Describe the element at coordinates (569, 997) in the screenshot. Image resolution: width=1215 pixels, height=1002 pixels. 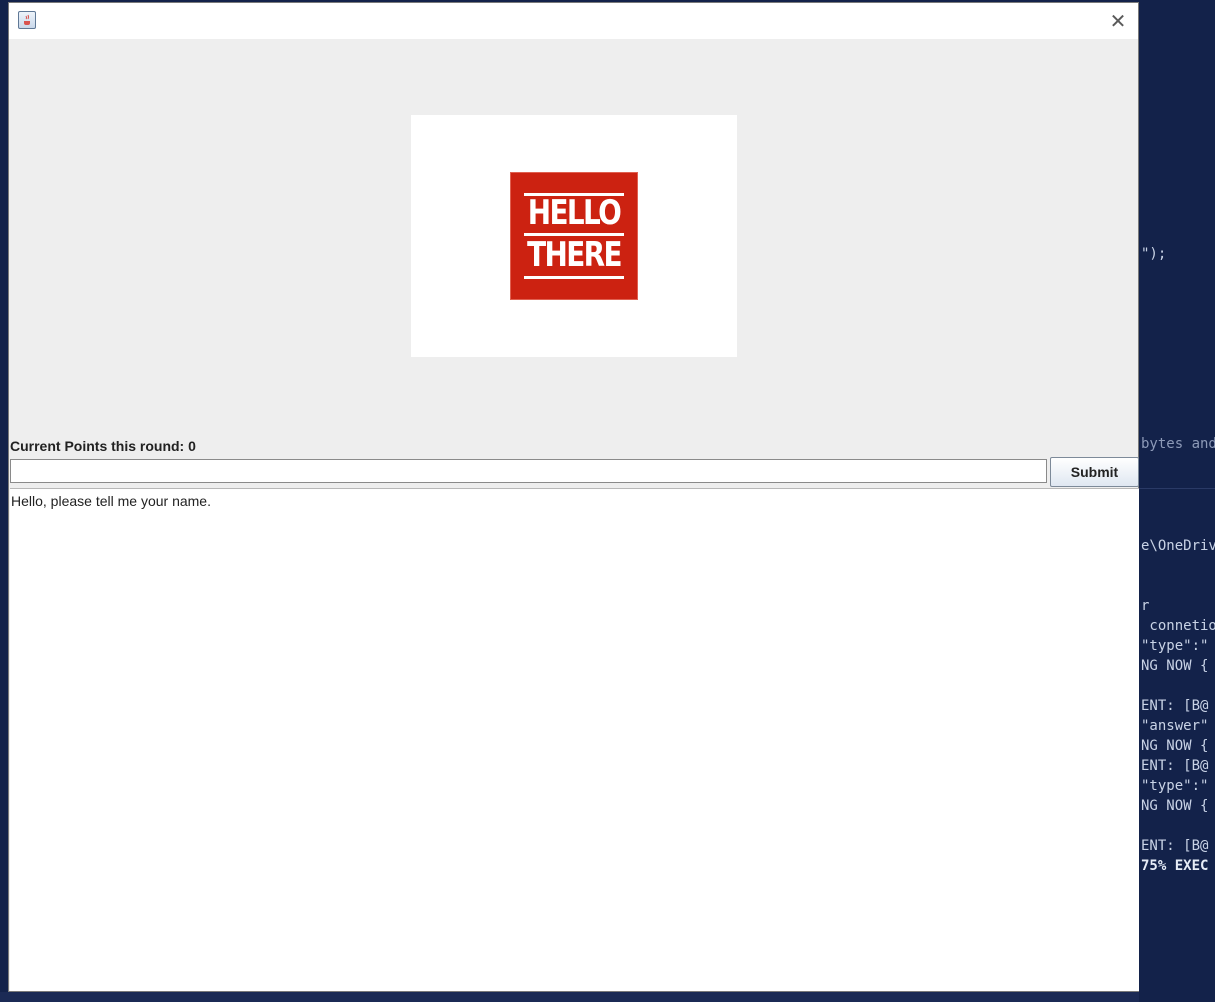
I see `background-taskbar-strip` at that location.